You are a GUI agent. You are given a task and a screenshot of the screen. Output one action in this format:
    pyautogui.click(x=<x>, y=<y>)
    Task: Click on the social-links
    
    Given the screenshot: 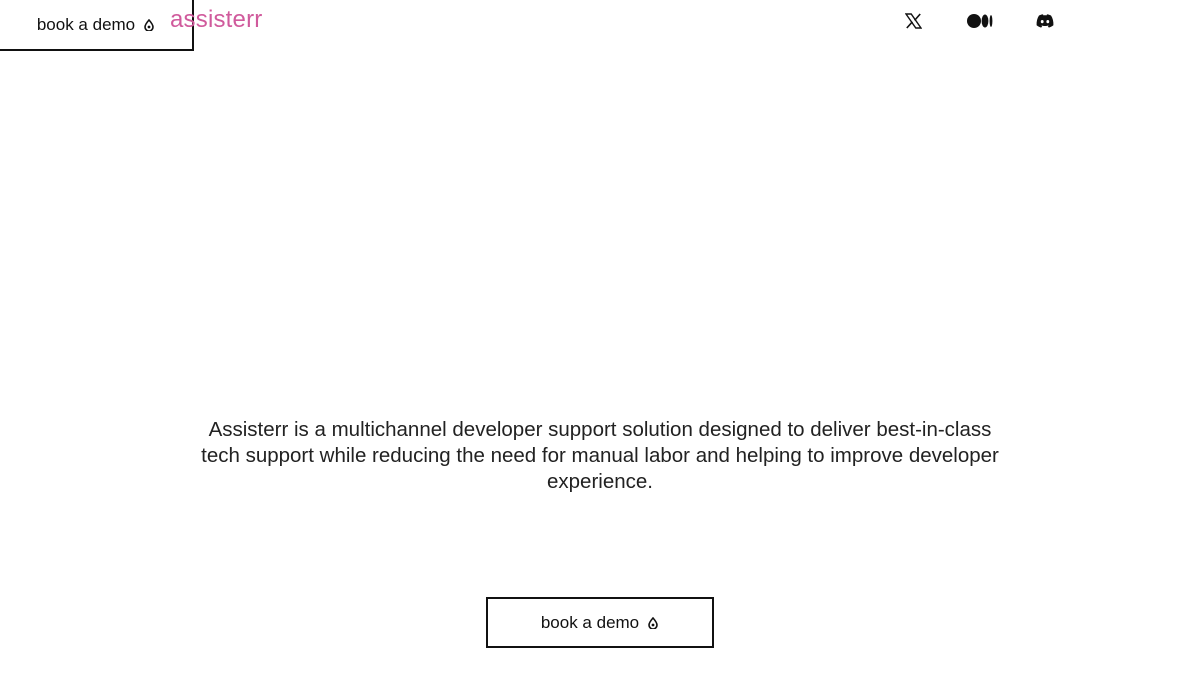 What is the action you would take?
    pyautogui.click(x=600, y=21)
    